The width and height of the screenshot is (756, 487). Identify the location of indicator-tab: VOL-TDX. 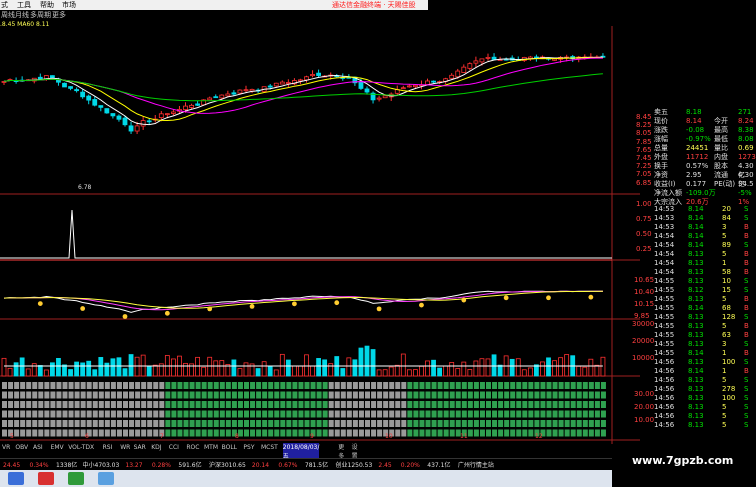
(81, 447).